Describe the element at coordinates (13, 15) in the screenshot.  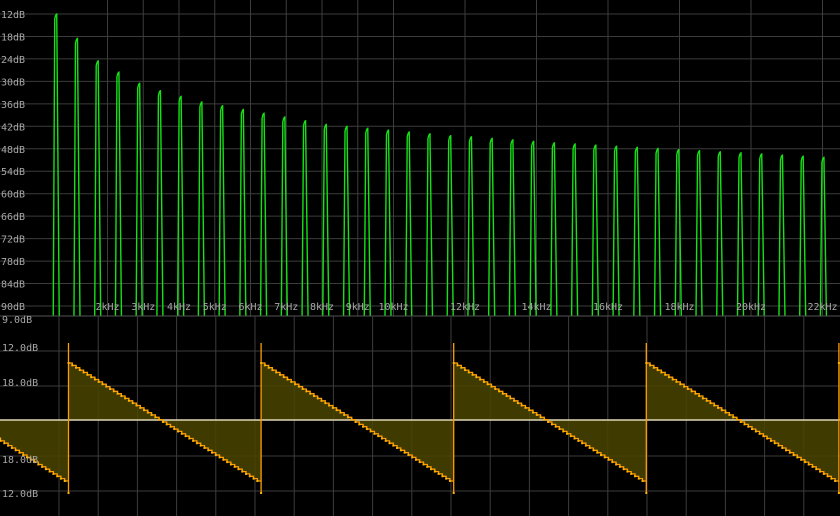
I see `spectrum-y-tick-label: 12dB` at that location.